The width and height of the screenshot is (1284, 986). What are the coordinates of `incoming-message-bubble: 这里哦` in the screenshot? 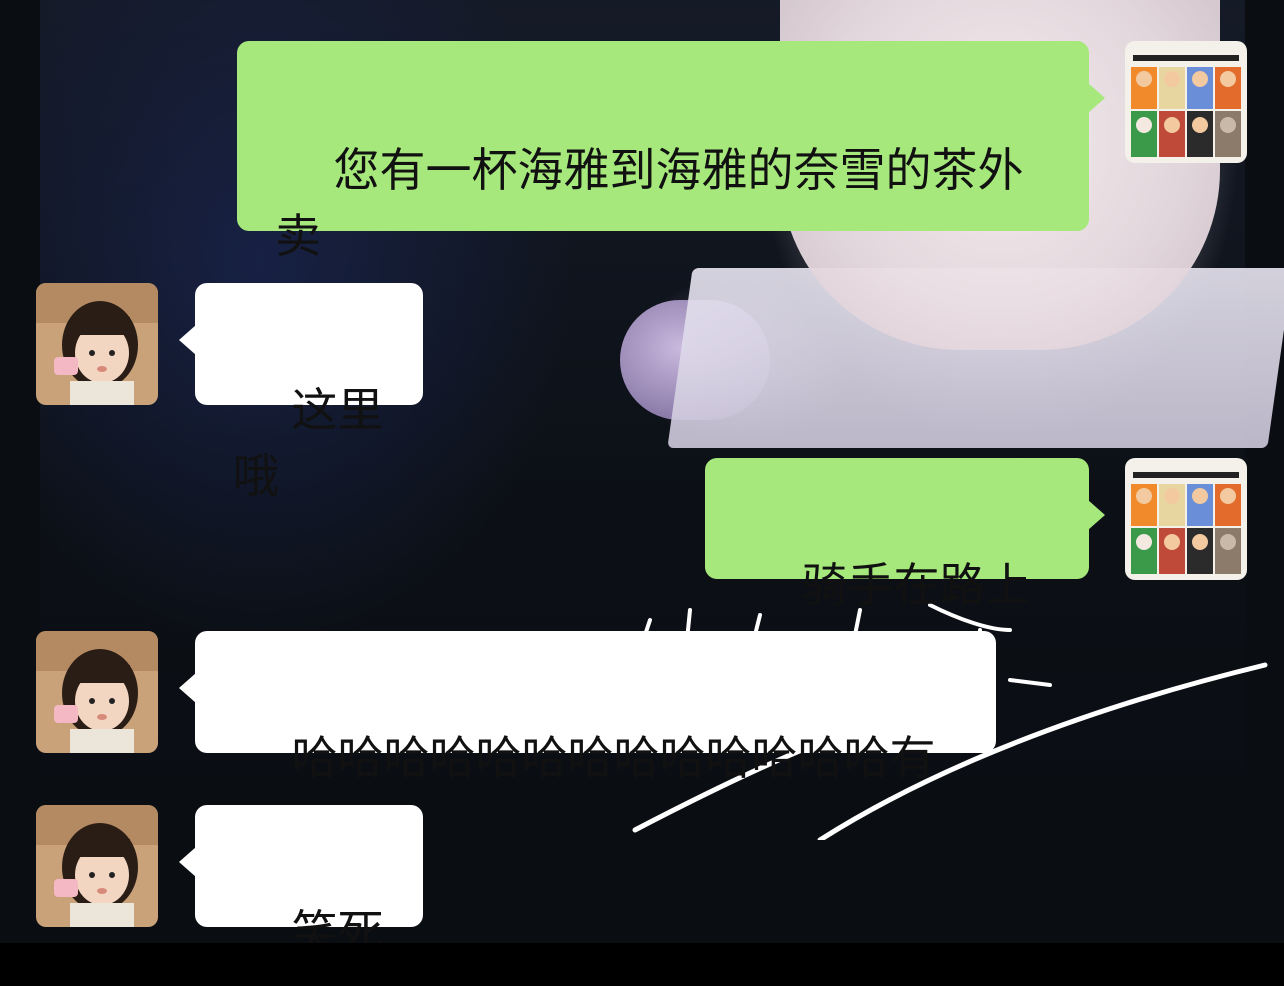 It's located at (301, 393).